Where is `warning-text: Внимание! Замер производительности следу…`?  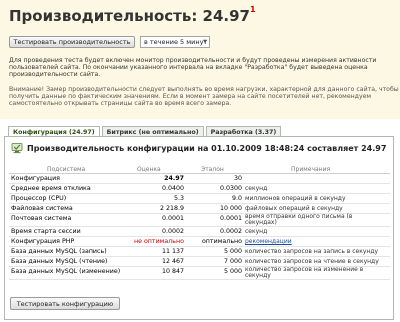
warning-text: Внимание! Замер производительности следу… is located at coordinates (204, 96).